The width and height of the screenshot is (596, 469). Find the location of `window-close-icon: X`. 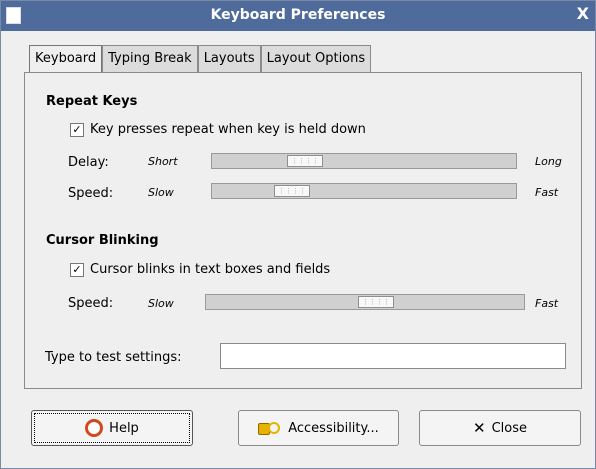

window-close-icon: X is located at coordinates (583, 13).